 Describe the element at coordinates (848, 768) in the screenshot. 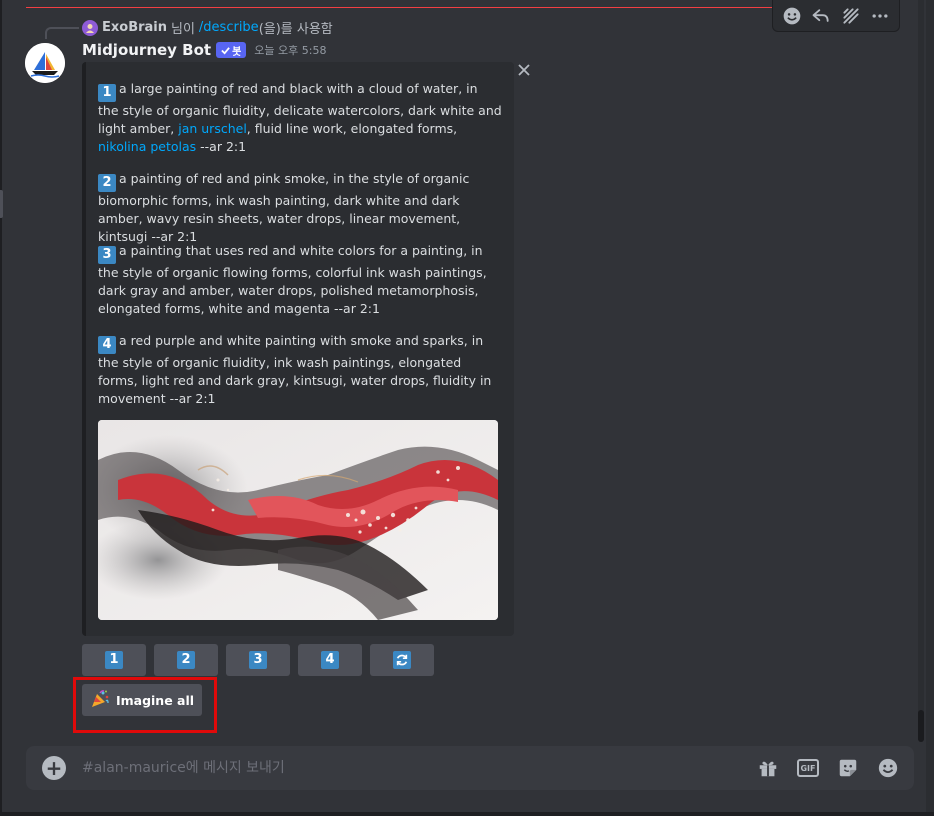

I see `sticker-icon` at that location.